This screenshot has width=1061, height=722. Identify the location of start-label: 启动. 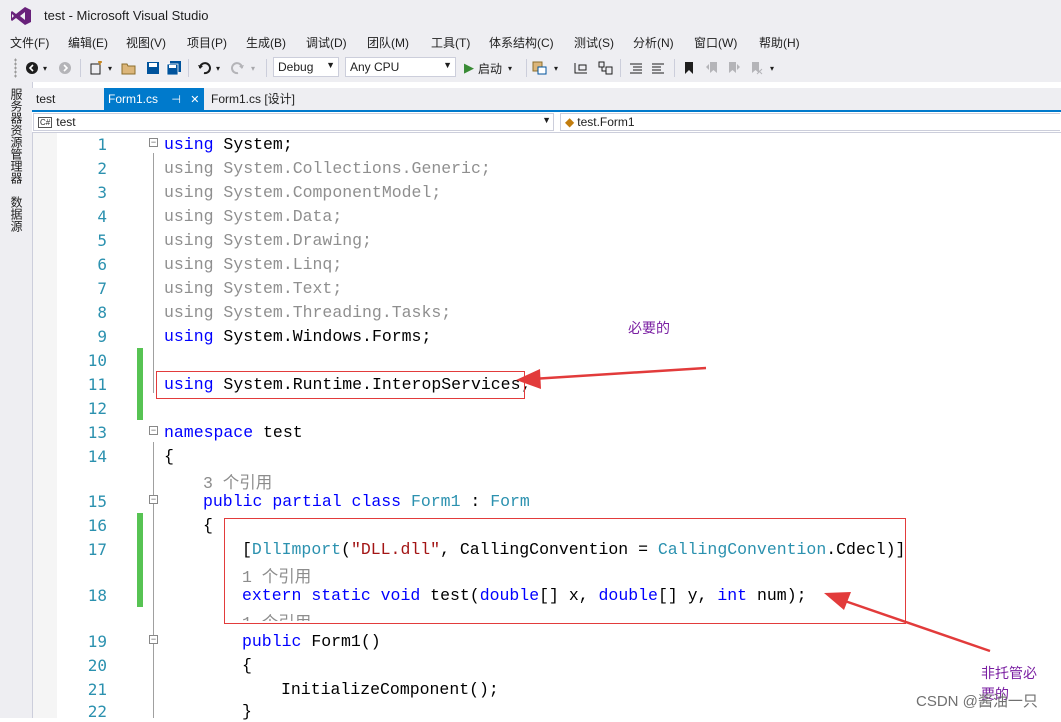
(490, 68).